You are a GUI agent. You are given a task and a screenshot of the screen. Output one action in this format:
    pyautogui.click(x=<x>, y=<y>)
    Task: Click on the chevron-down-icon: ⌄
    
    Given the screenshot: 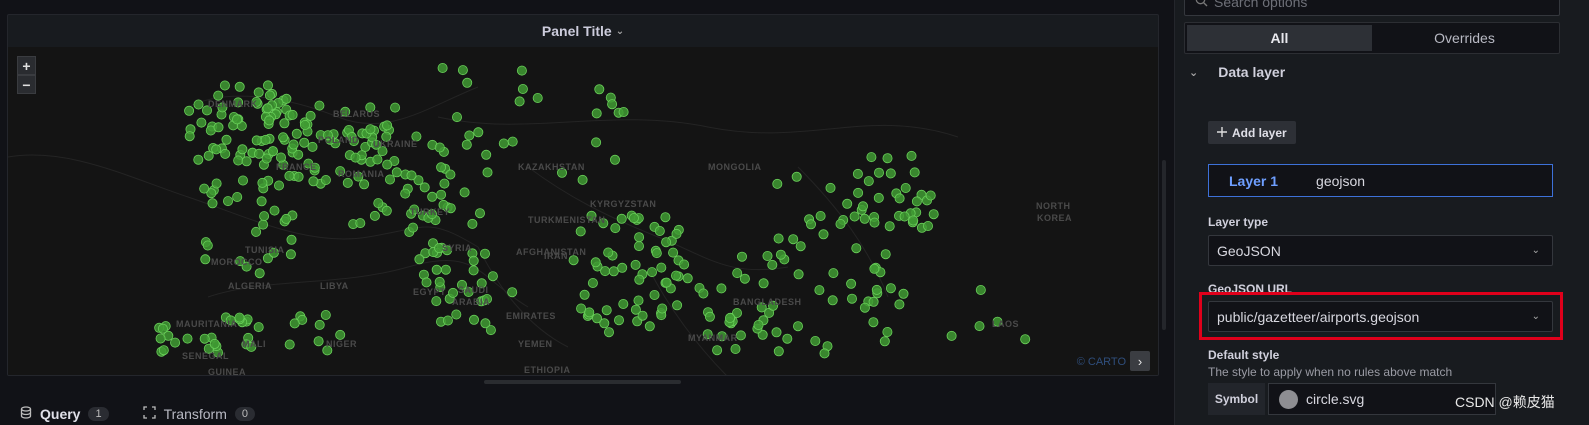 What is the action you would take?
    pyautogui.click(x=620, y=31)
    